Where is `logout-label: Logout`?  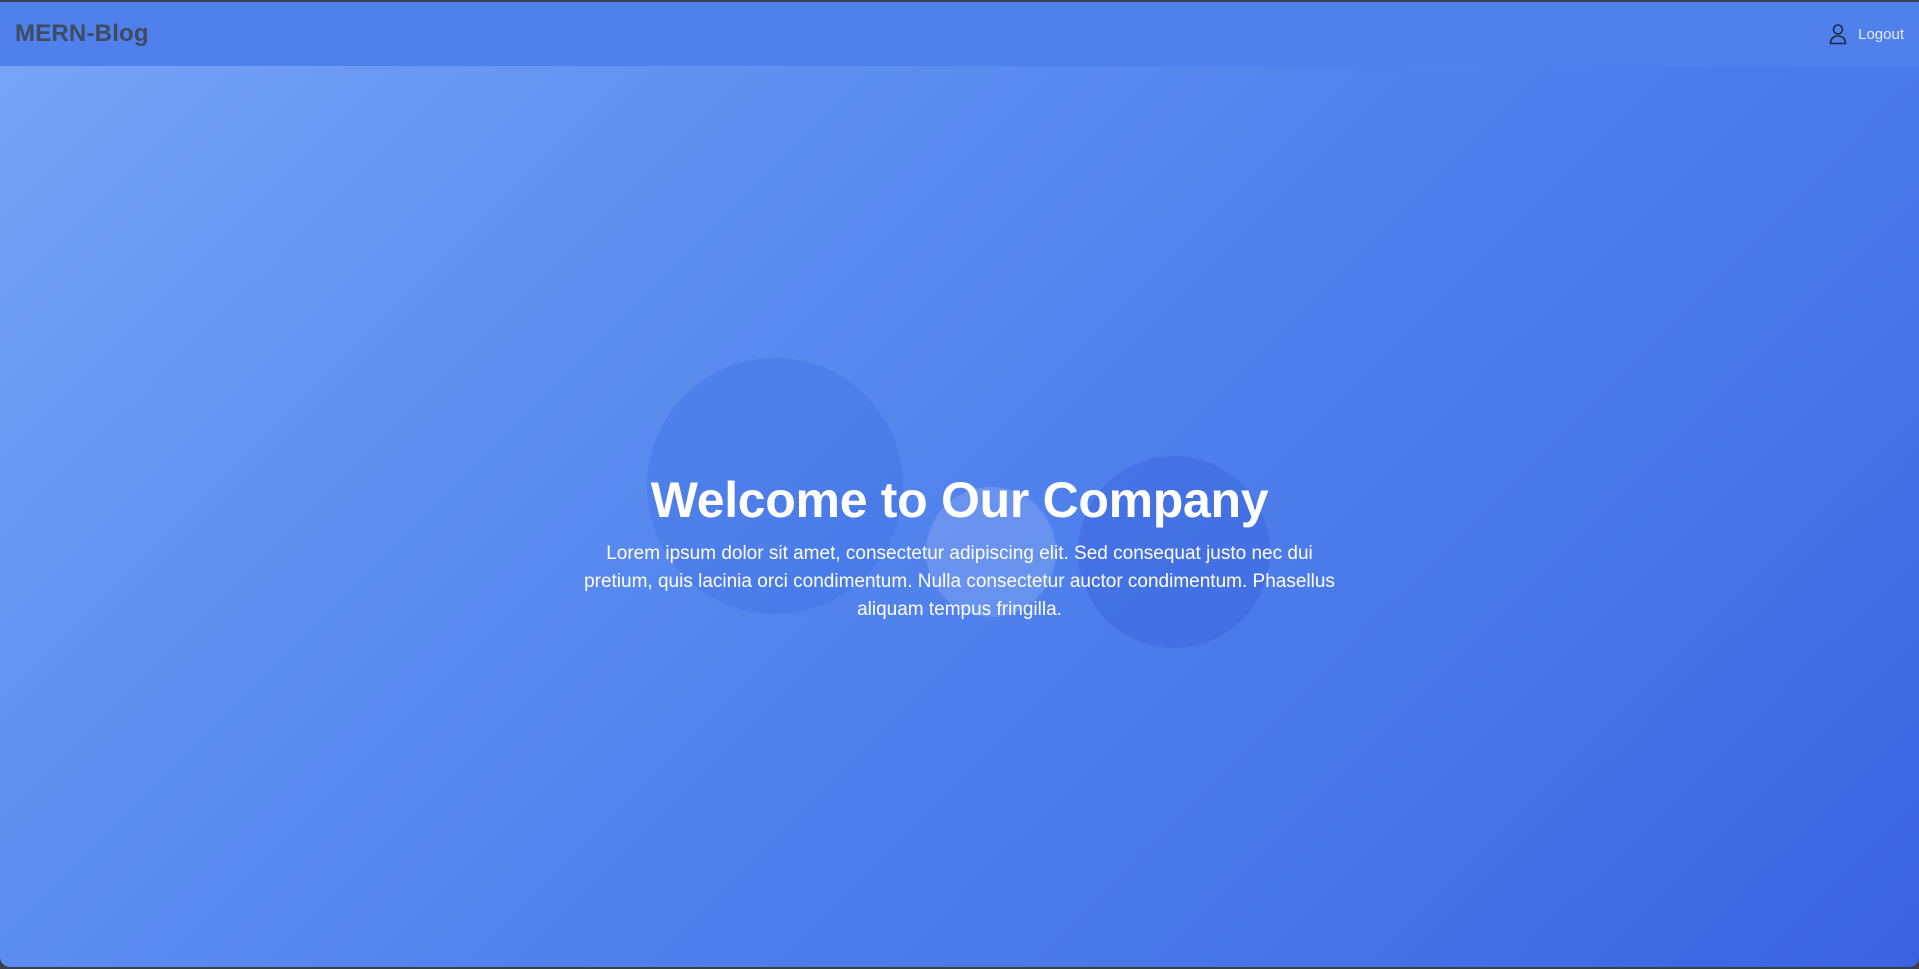
logout-label: Logout is located at coordinates (1881, 34).